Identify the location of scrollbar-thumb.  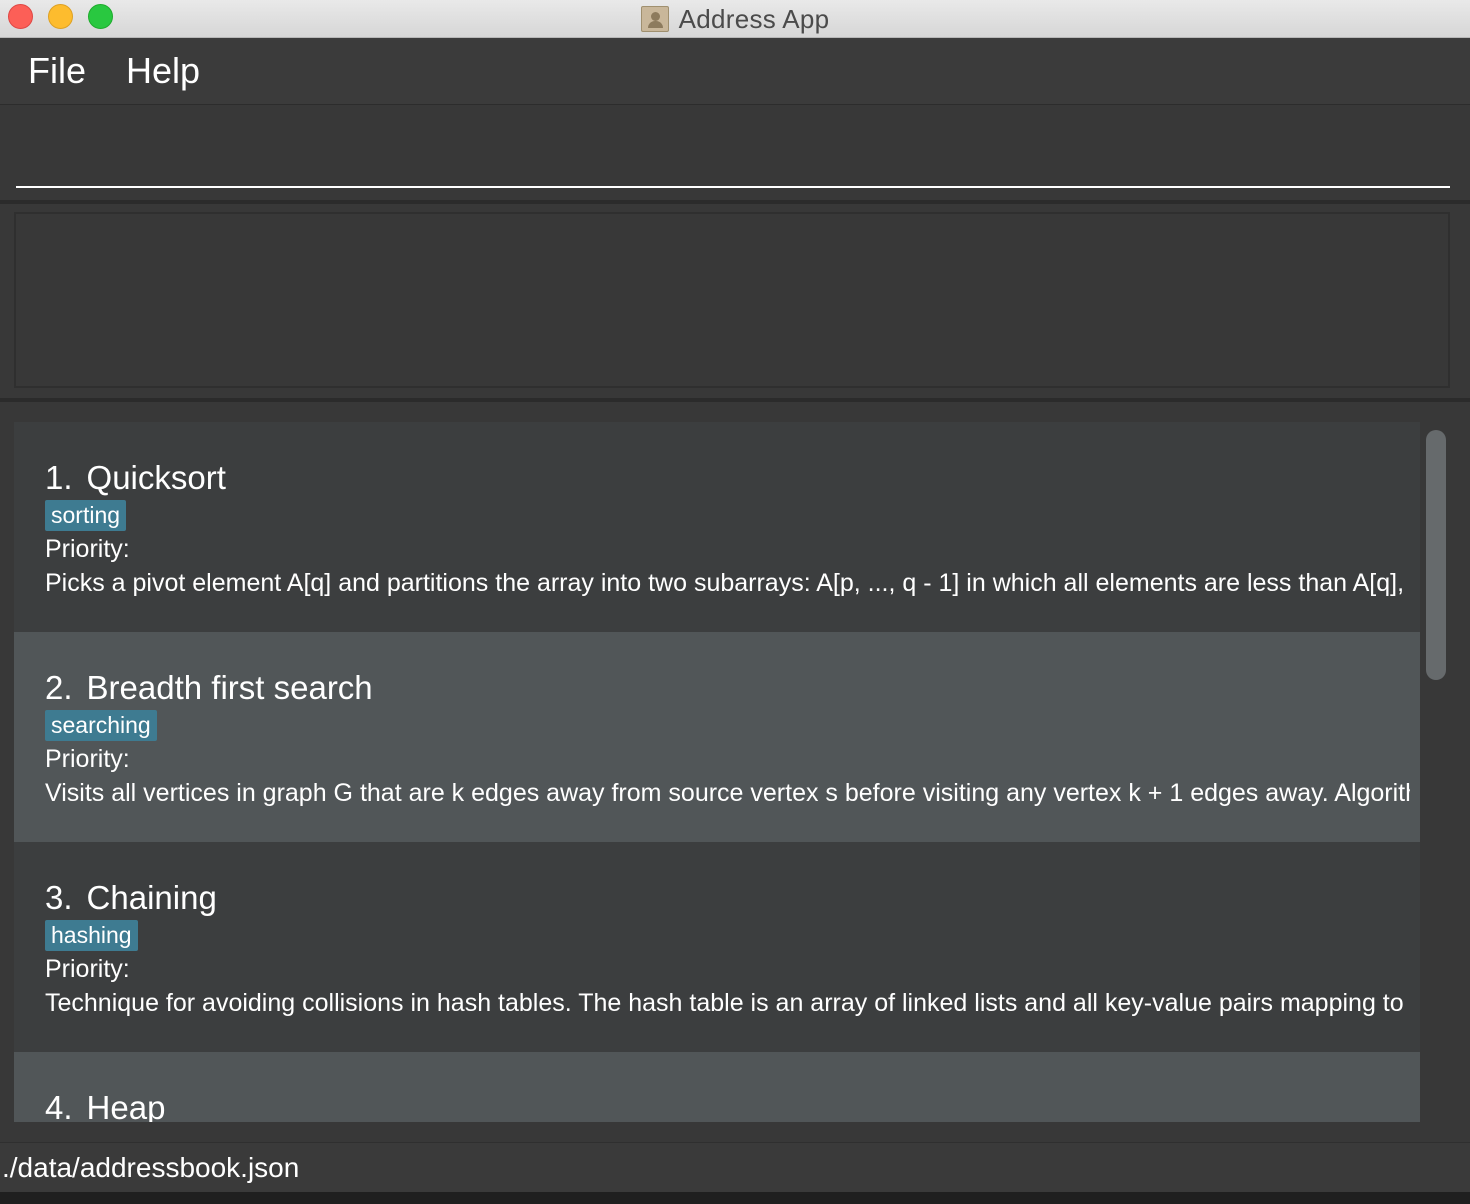
(1436, 555).